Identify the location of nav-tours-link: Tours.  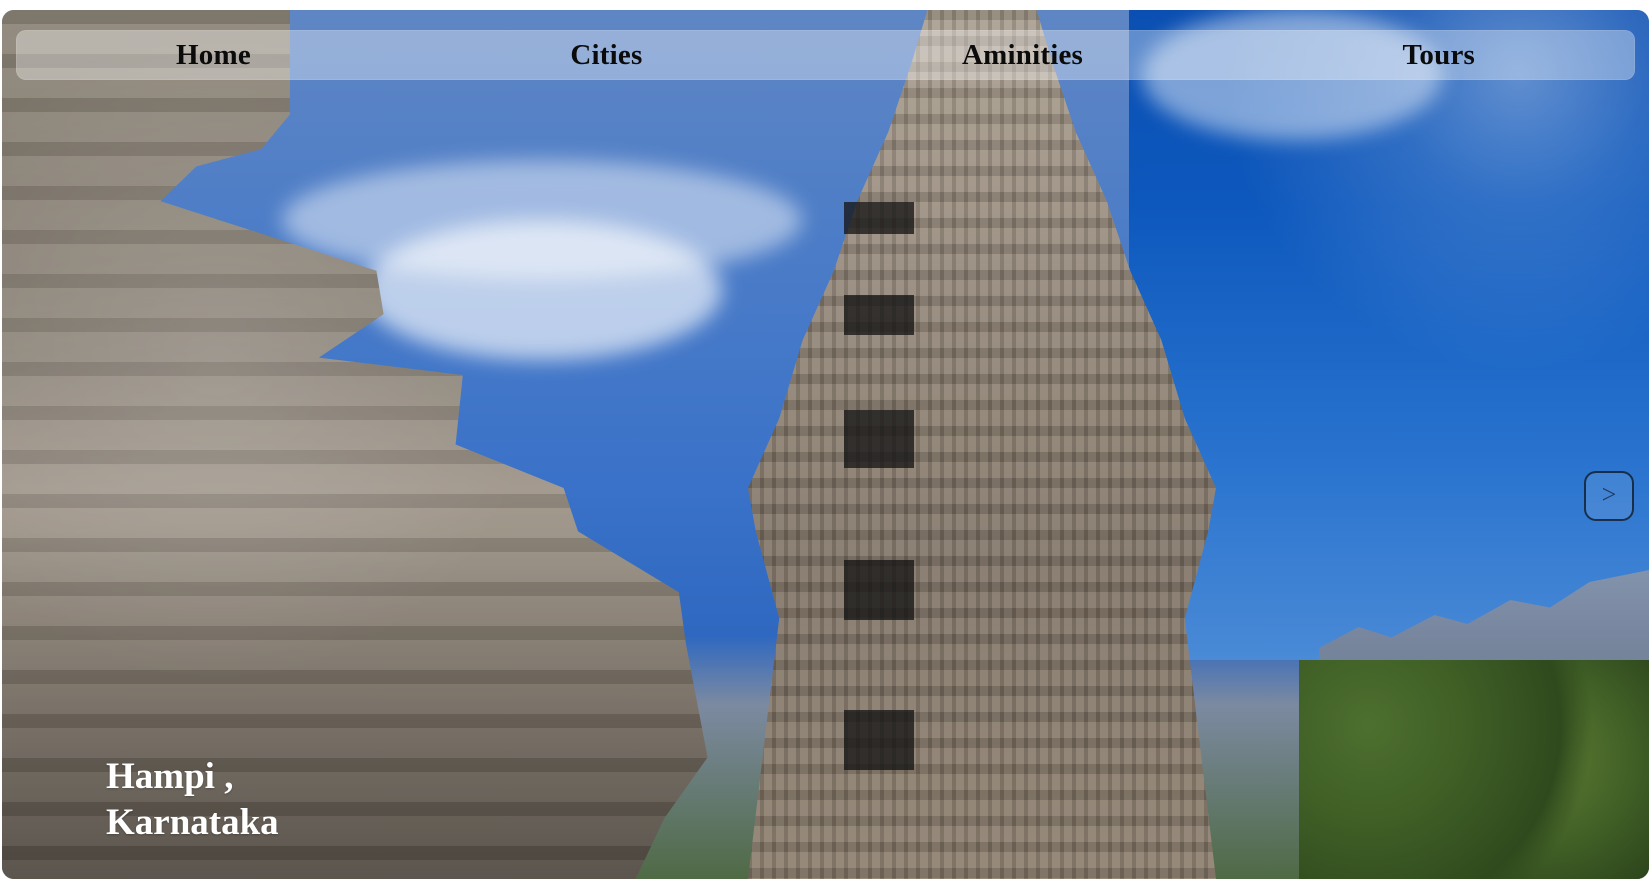
(1439, 55).